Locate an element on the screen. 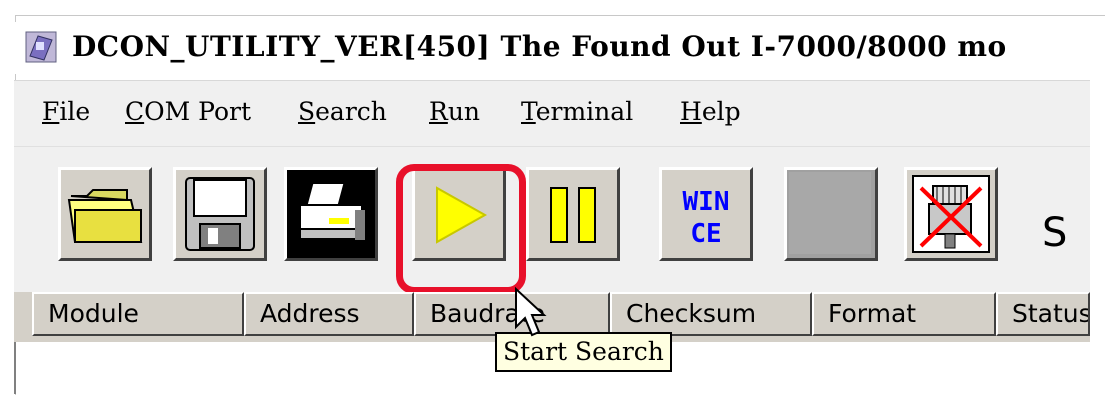 Image resolution: width=1105 pixels, height=395 pixels. disconnect-button is located at coordinates (951, 214).